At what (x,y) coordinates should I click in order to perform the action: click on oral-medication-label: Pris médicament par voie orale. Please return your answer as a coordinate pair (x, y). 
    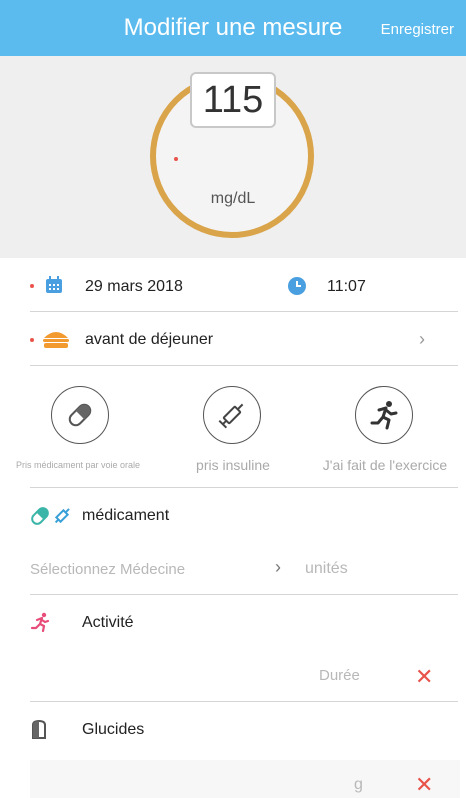
    Looking at the image, I should click on (78, 465).